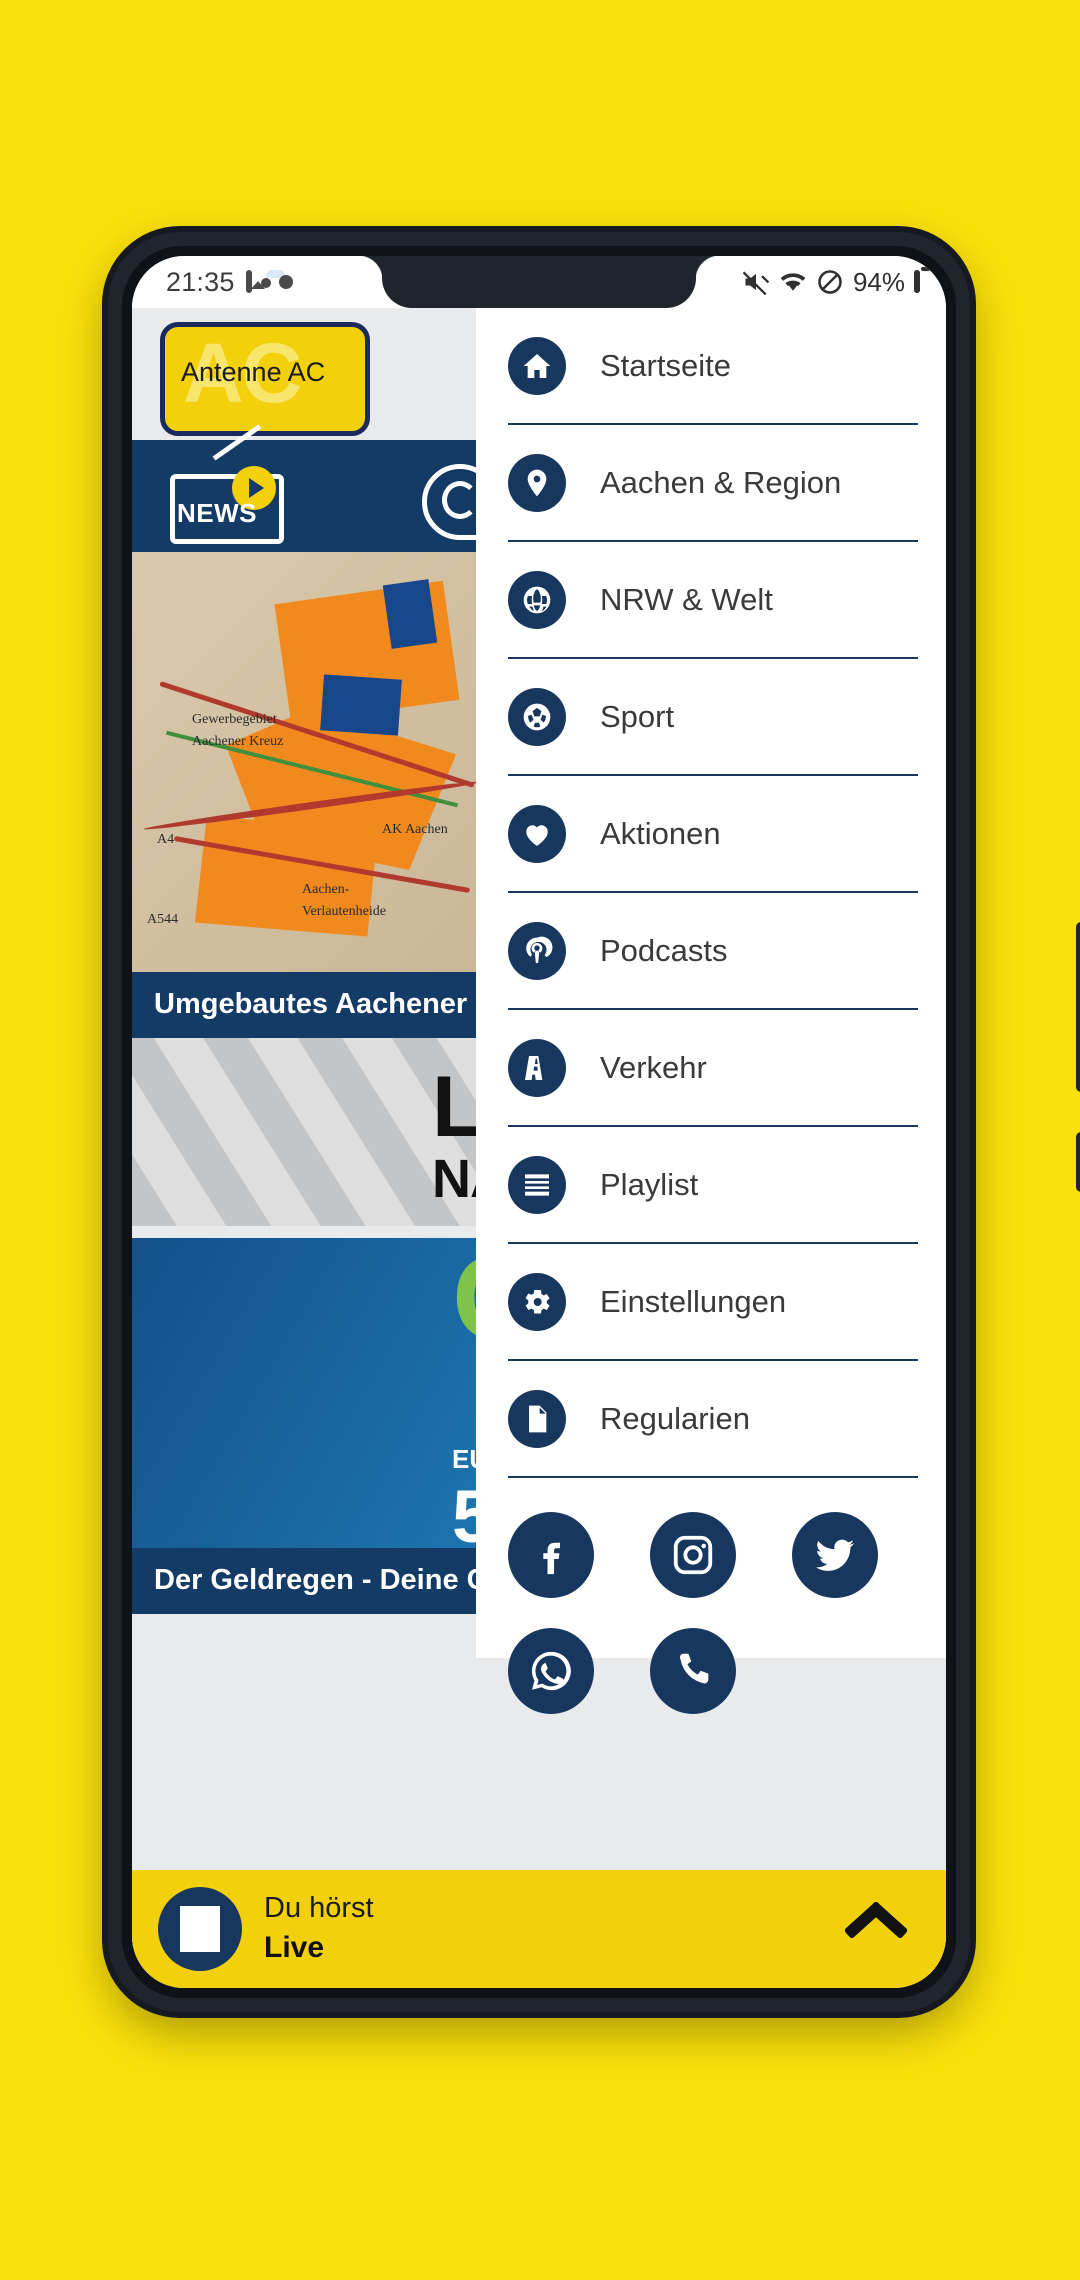 Image resolution: width=1080 pixels, height=2280 pixels. What do you see at coordinates (660, 833) in the screenshot?
I see `menu-label: Aktionen` at bounding box center [660, 833].